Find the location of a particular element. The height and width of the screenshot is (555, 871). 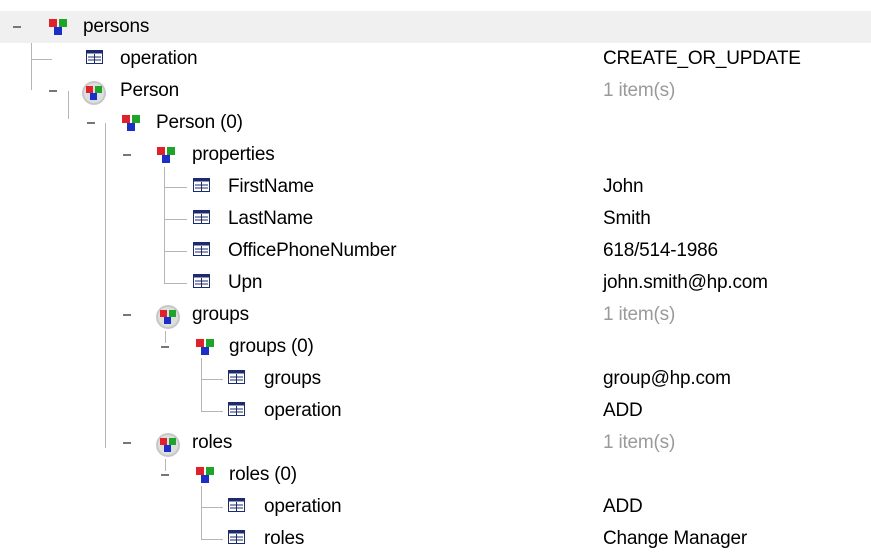

node-label: Upn is located at coordinates (245, 282).